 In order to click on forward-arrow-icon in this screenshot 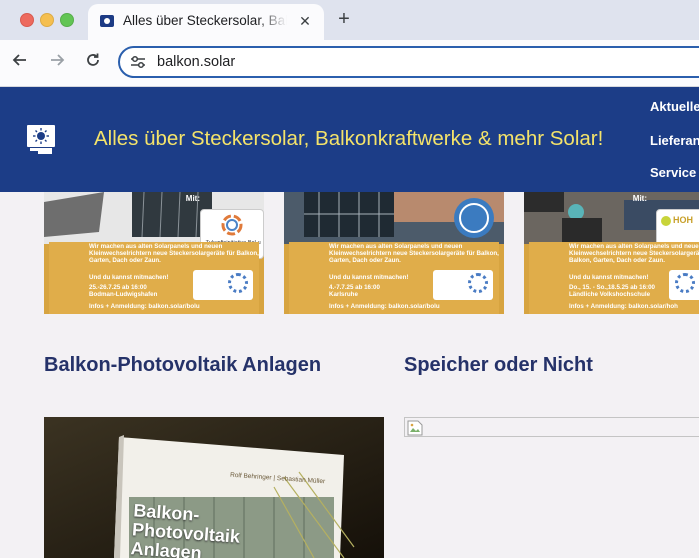, I will do `click(57, 62)`.